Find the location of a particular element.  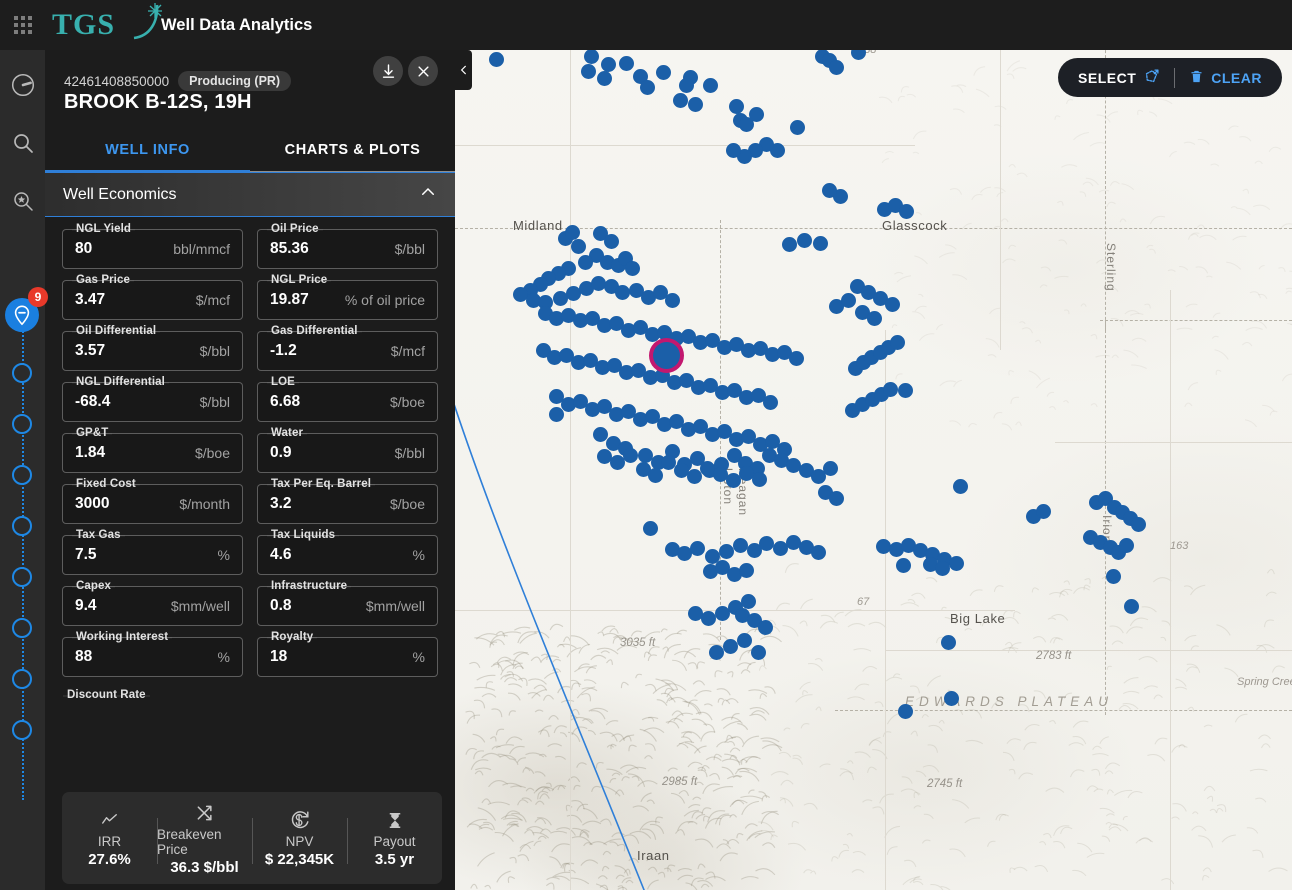

apps-grid-icon is located at coordinates (23, 25).